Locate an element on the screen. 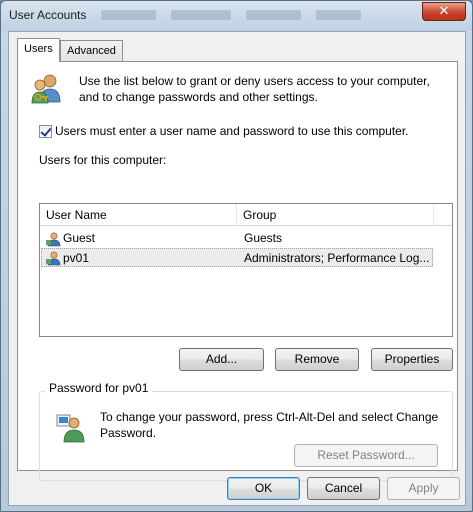 The width and height of the screenshot is (473, 512). column-header-group: Group is located at coordinates (335, 215).